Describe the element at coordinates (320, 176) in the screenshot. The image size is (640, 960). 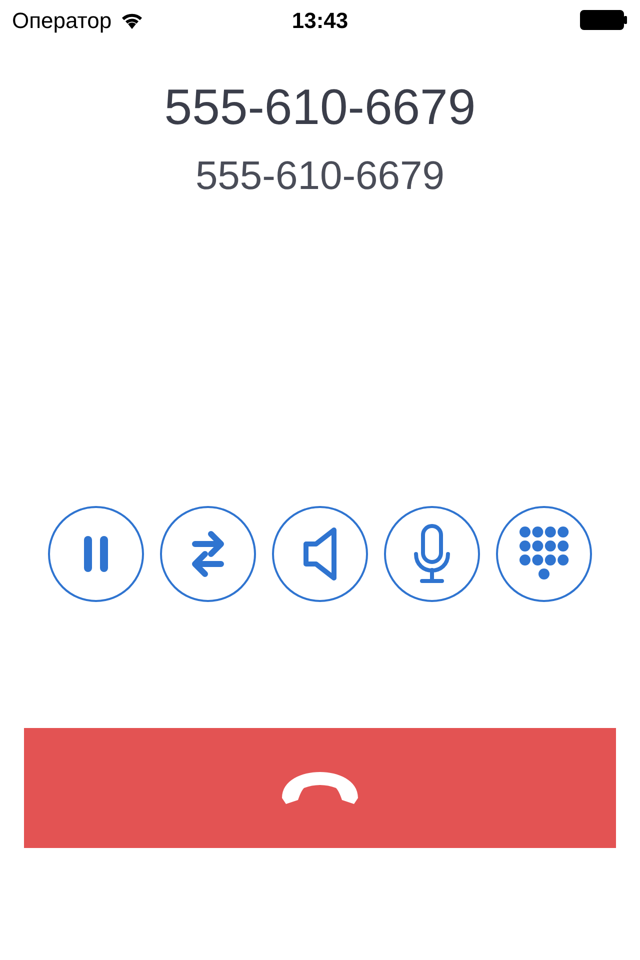
I see `caller-number: 555-610-6679` at that location.